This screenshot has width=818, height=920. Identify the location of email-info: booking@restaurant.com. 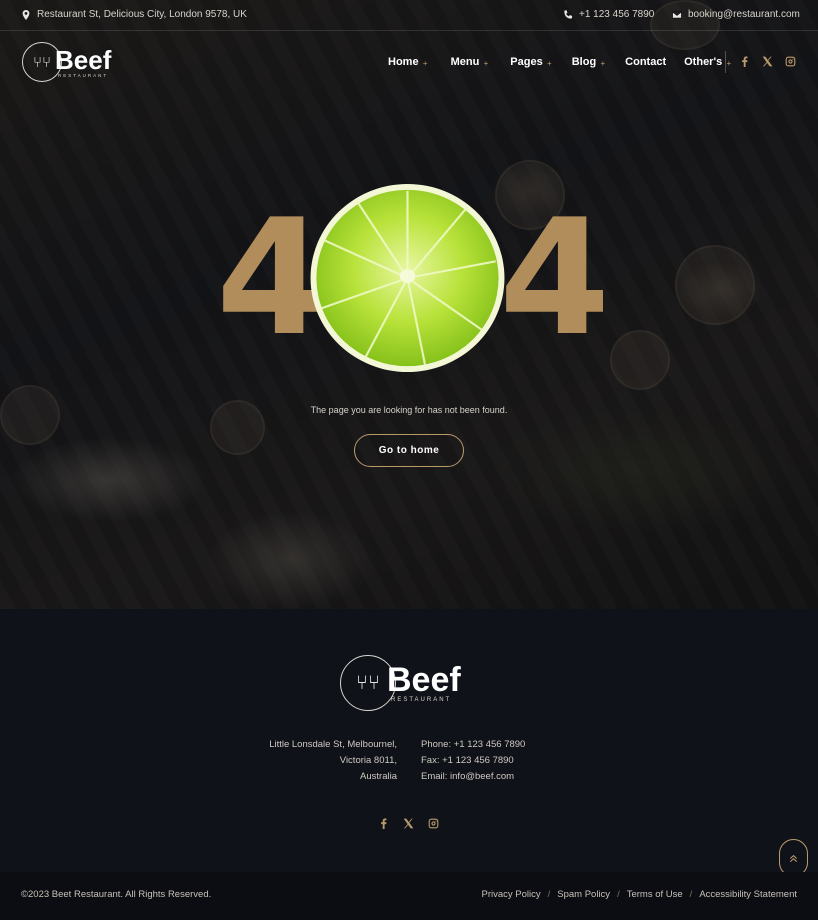
(736, 14).